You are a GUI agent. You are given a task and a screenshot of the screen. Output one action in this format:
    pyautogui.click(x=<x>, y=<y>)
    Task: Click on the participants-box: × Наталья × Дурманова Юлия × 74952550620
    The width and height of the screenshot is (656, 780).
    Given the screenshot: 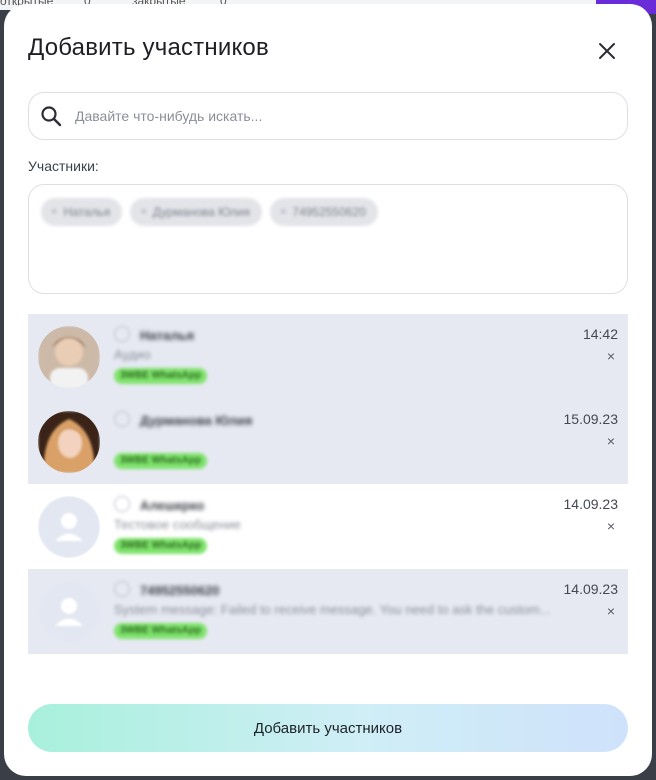 What is the action you would take?
    pyautogui.click(x=328, y=239)
    